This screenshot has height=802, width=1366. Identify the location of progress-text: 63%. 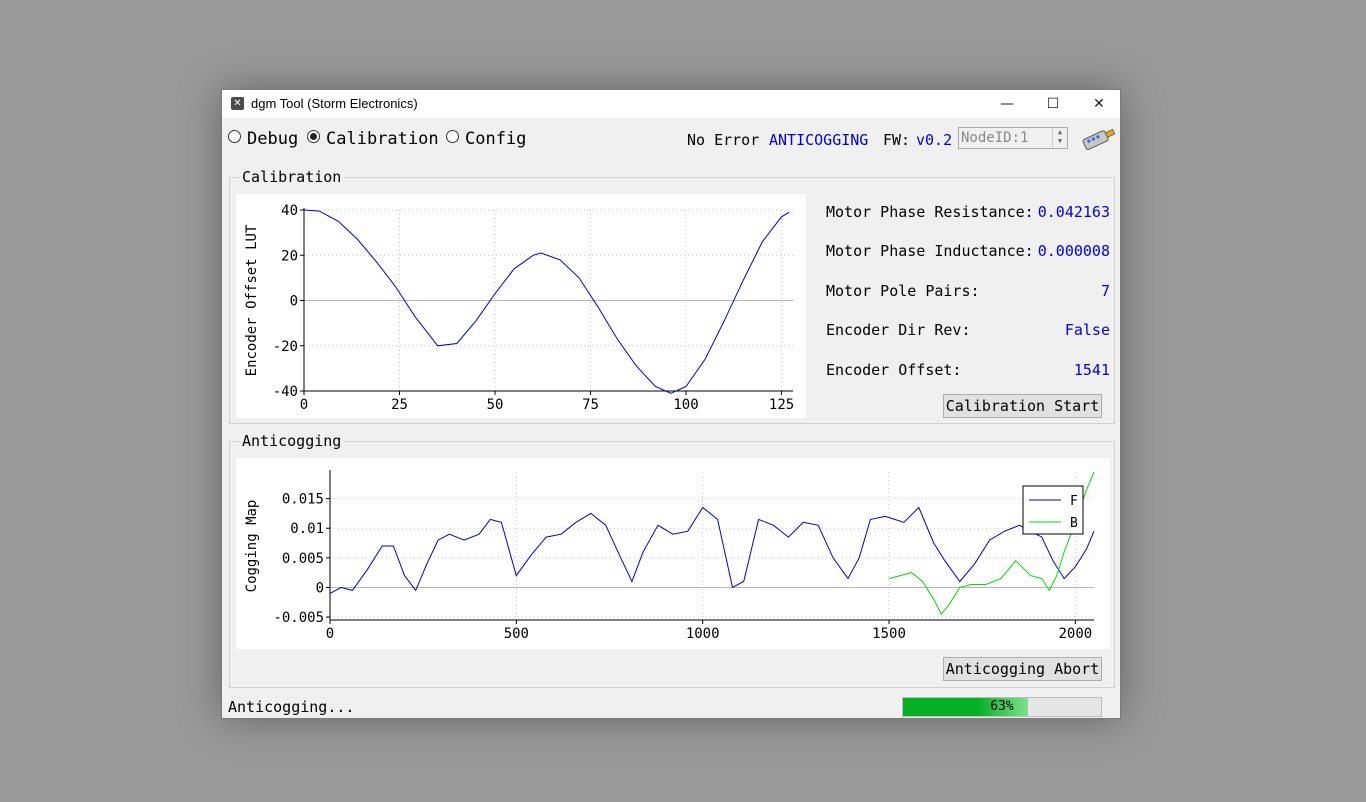
(1002, 706).